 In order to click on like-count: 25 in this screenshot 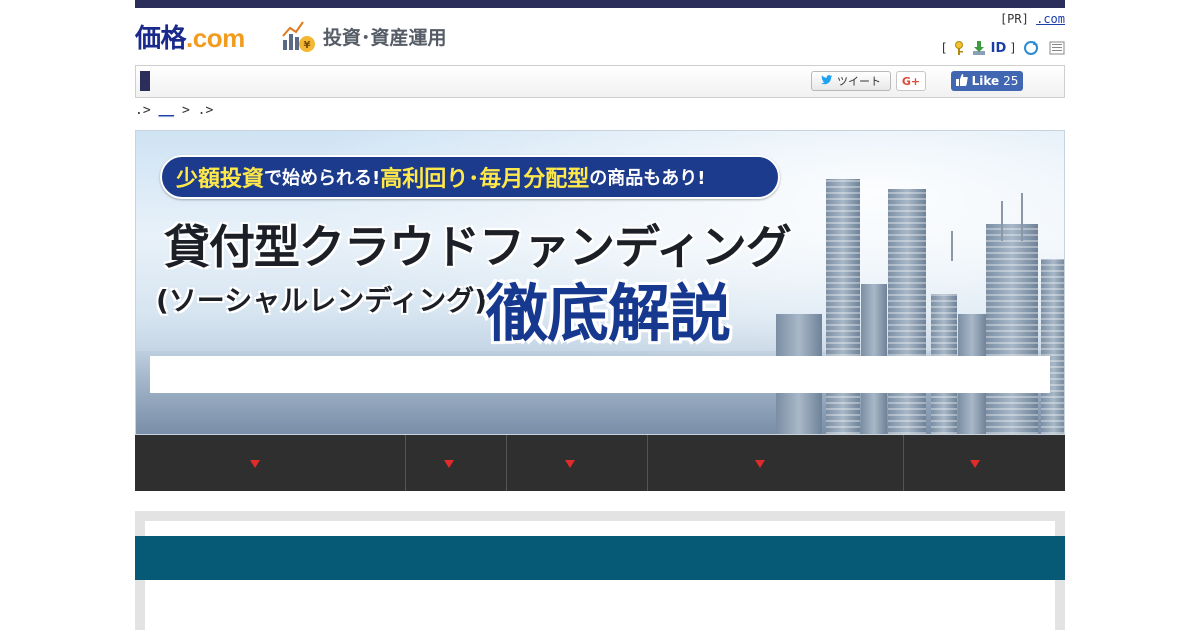, I will do `click(1011, 81)`.